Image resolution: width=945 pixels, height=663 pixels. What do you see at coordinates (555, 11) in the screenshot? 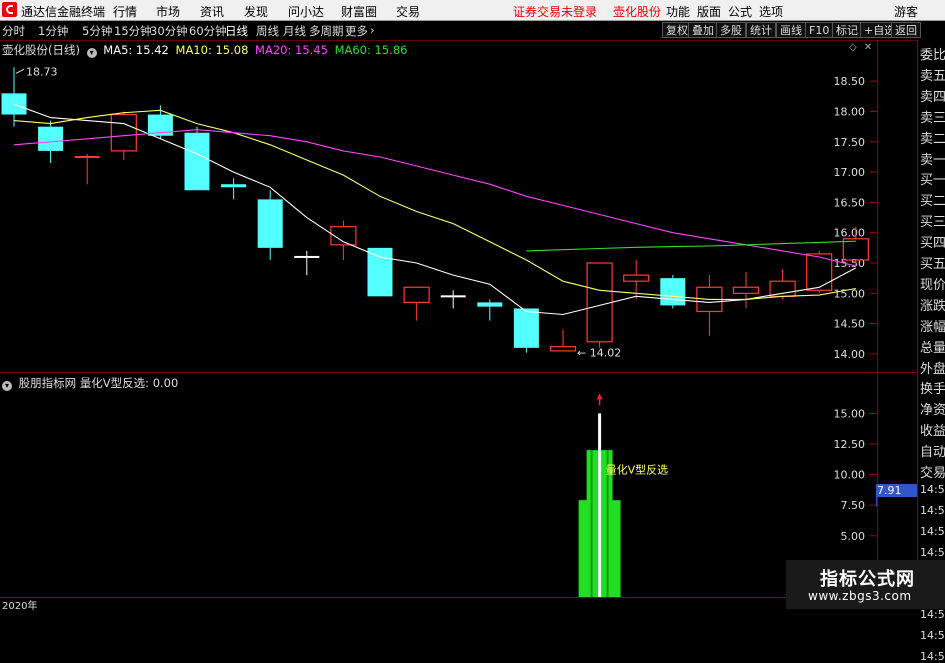
I see `trade-login-warning: 证券交易未登录` at bounding box center [555, 11].